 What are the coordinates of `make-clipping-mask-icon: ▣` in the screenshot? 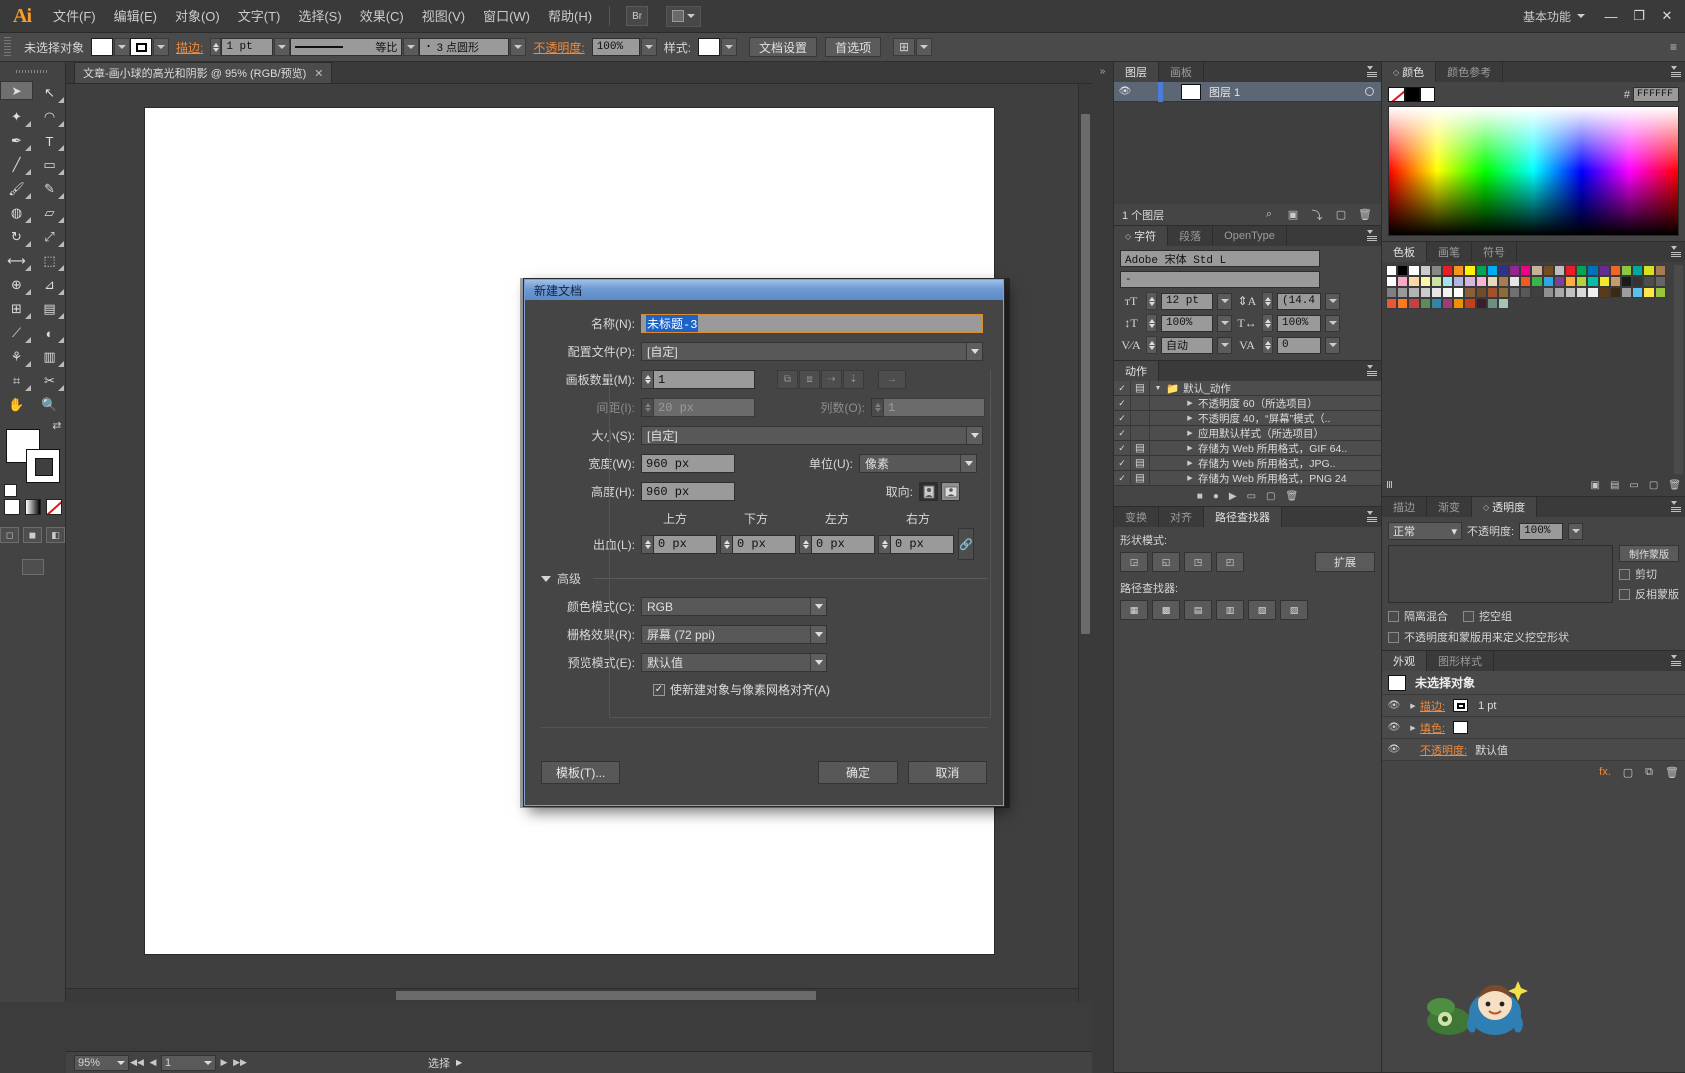 It's located at (1293, 214).